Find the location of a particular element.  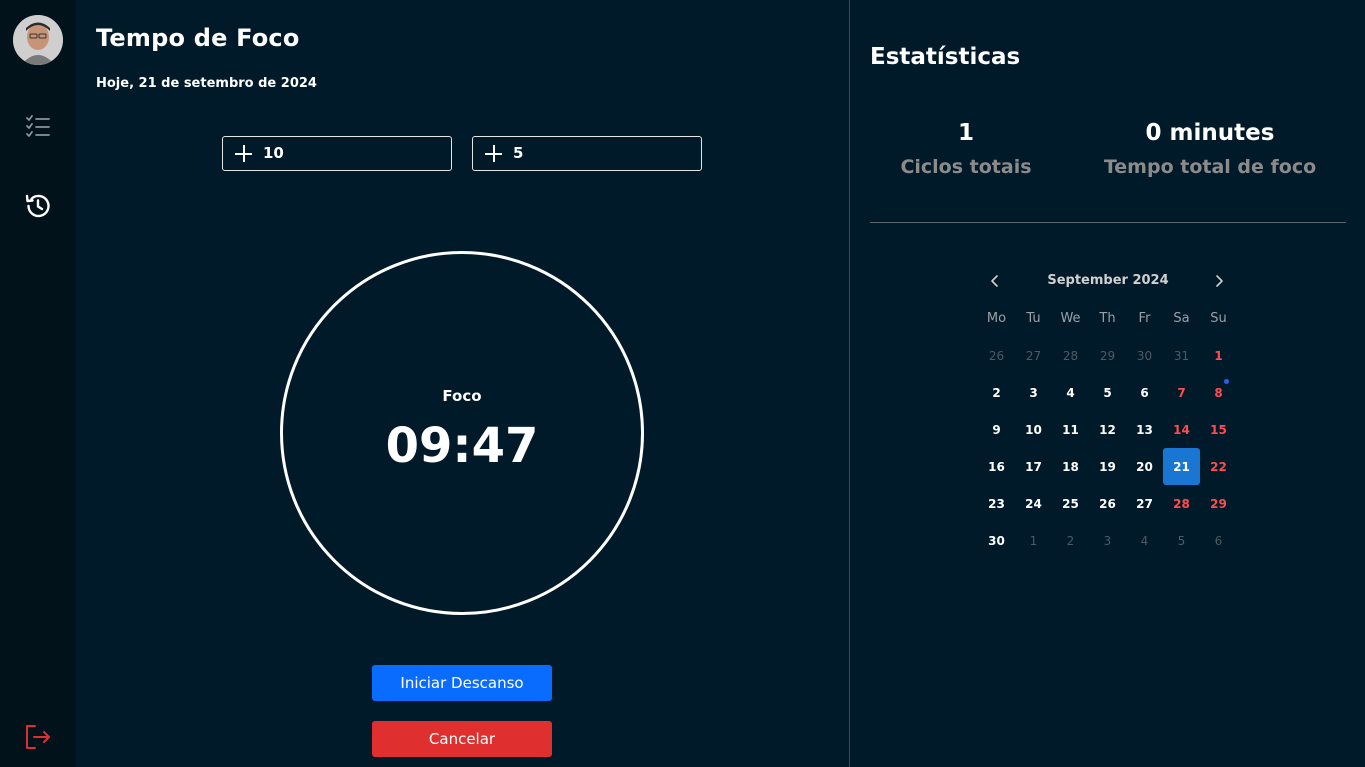

calendar-day-number: 20 is located at coordinates (1144, 466).